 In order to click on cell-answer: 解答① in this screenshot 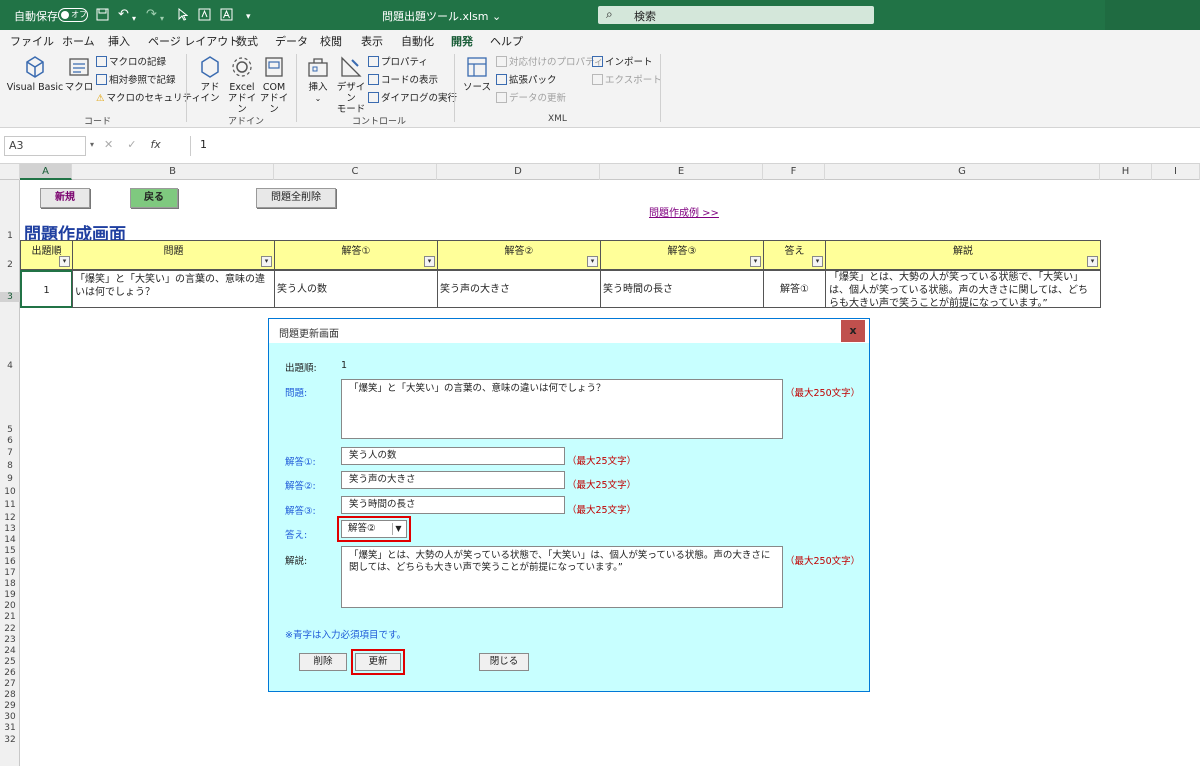, I will do `click(794, 289)`.